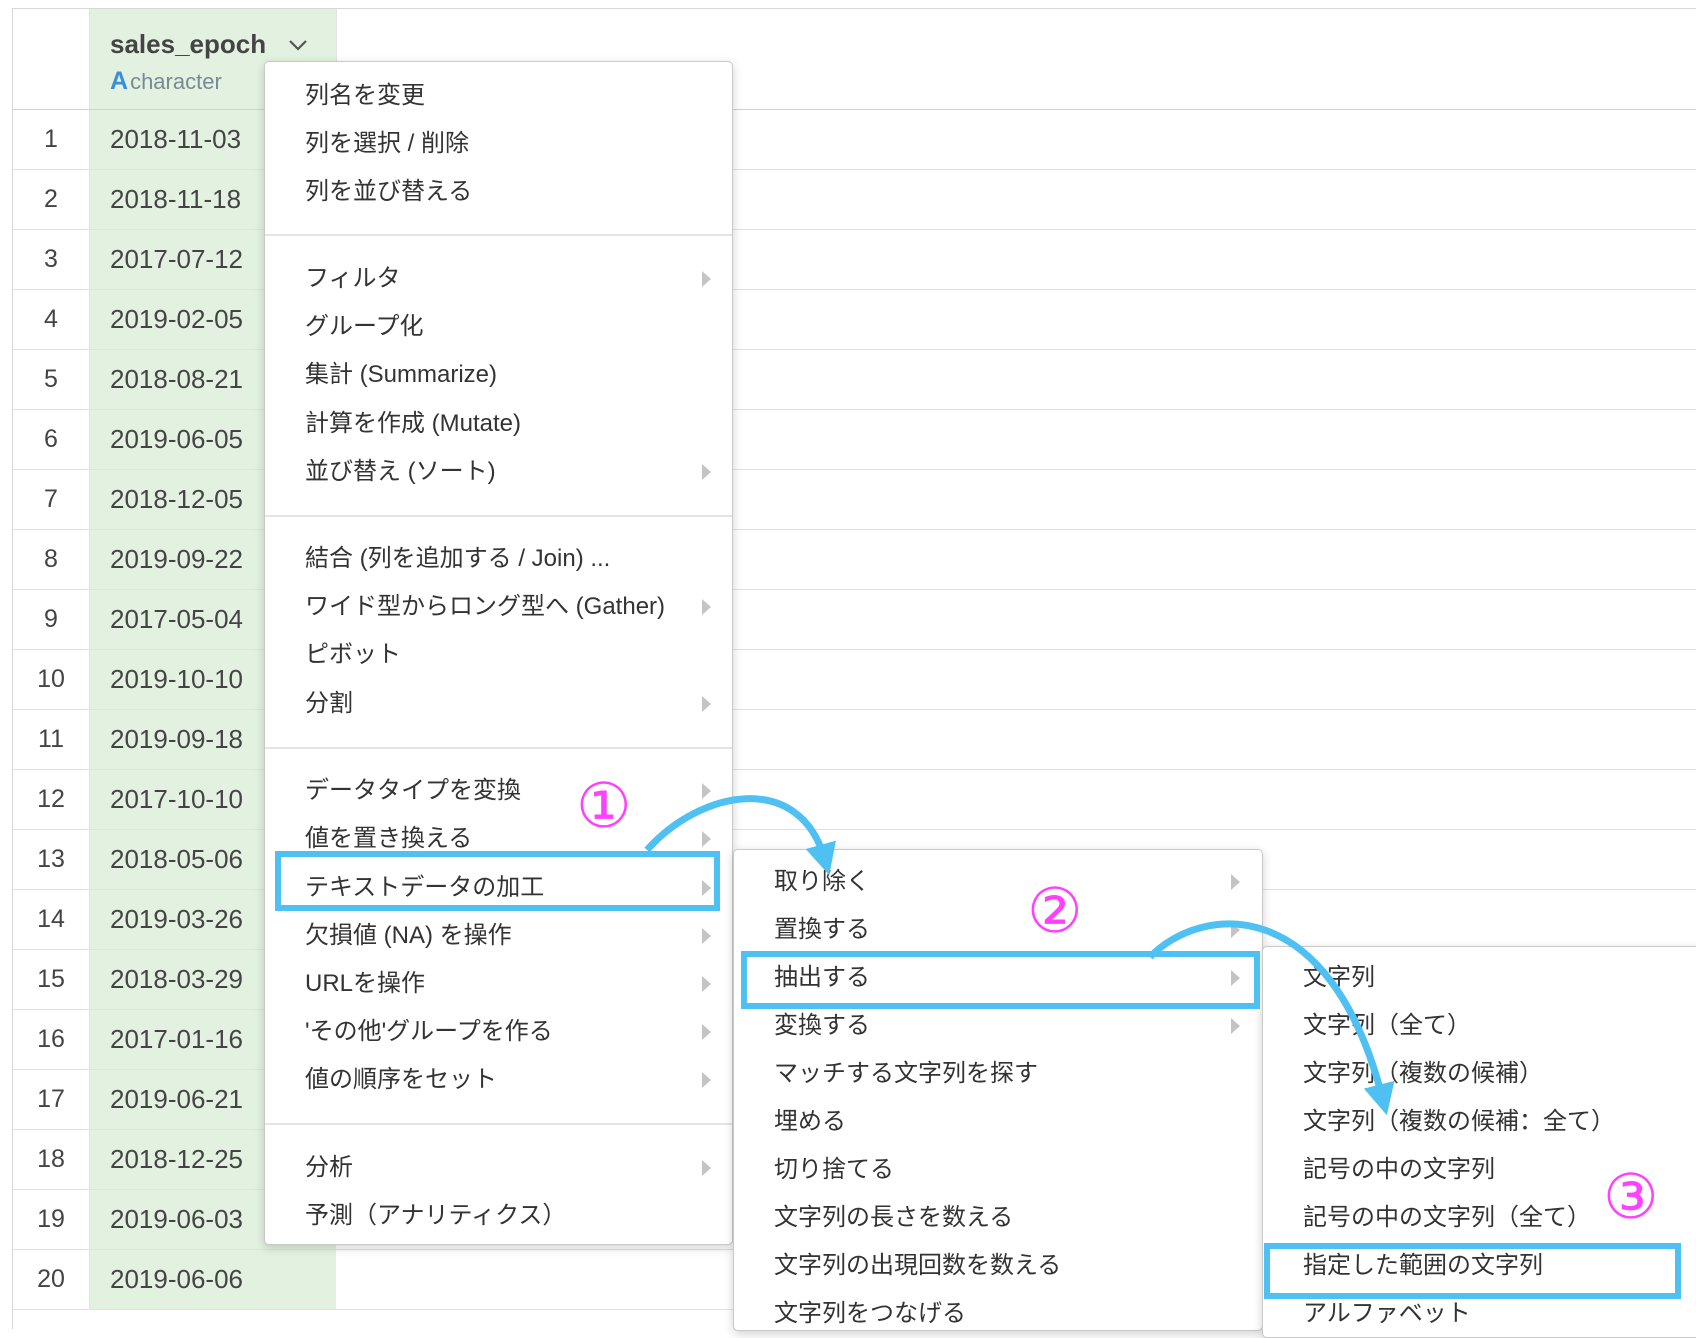 The width and height of the screenshot is (1696, 1338). What do you see at coordinates (298, 45) in the screenshot?
I see `chevron-down-icon` at bounding box center [298, 45].